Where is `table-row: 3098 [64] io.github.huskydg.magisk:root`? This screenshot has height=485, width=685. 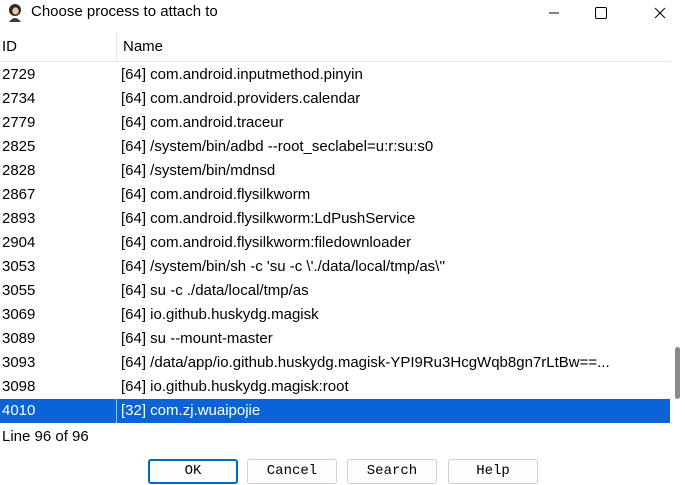
table-row: 3098 [64] io.github.huskydg.magisk:root is located at coordinates (335, 387).